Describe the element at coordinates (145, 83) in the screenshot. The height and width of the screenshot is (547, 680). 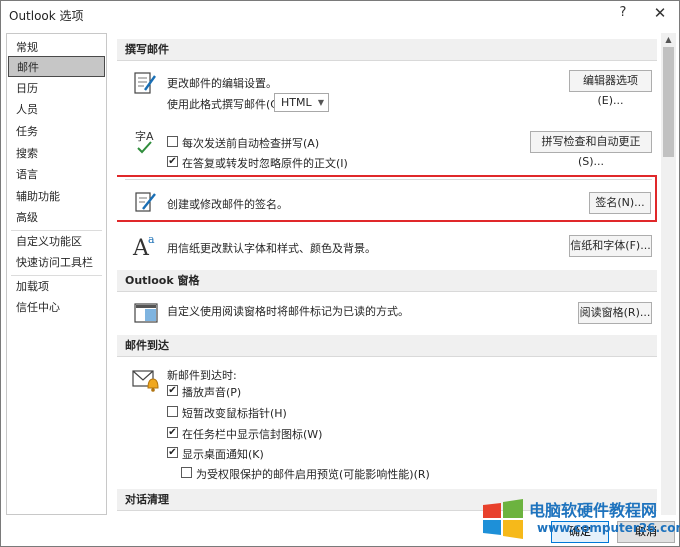
I see `edit-document-icon` at that location.